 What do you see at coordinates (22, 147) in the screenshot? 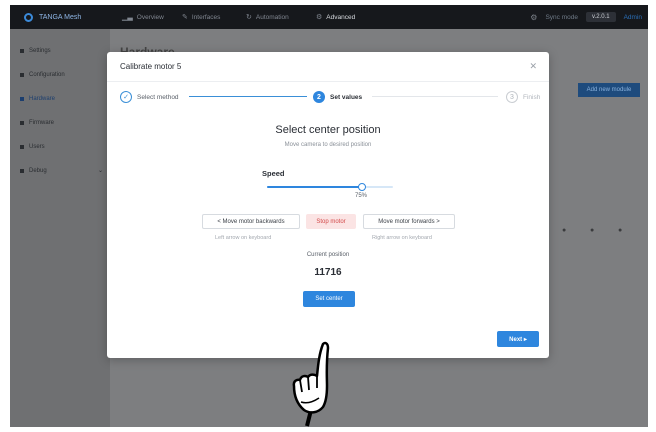
I see `users-icon` at bounding box center [22, 147].